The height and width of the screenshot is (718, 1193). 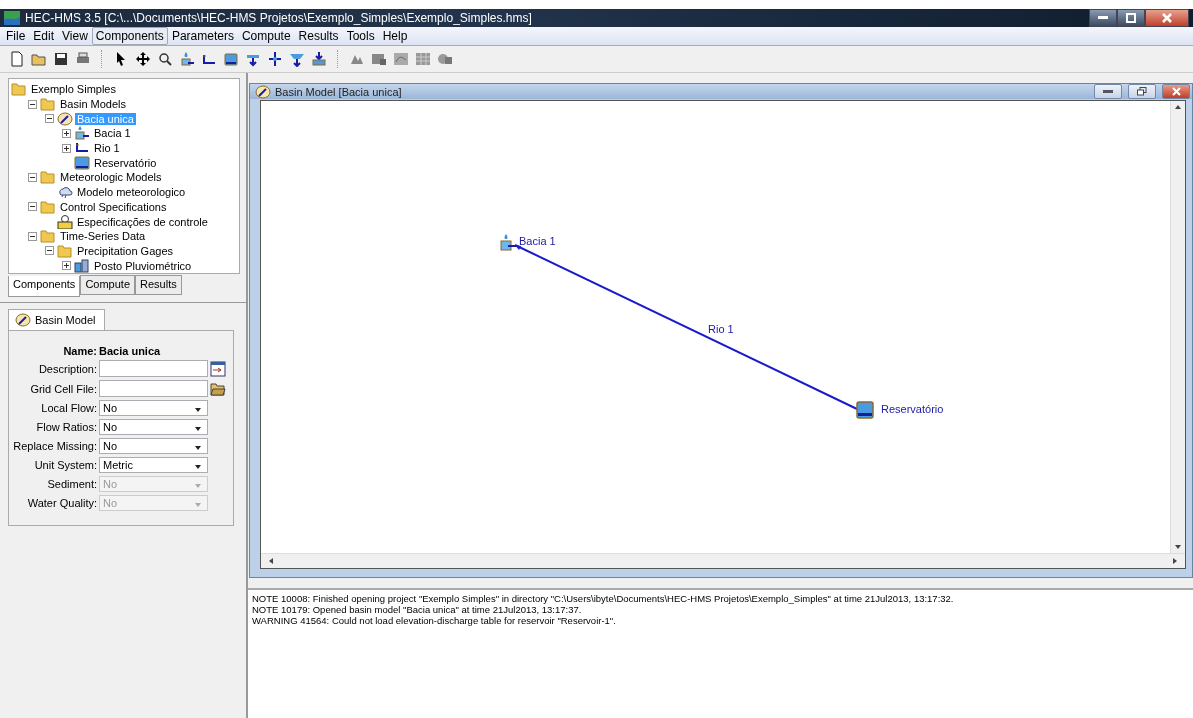 I want to click on app-icon, so click(x=12, y=18).